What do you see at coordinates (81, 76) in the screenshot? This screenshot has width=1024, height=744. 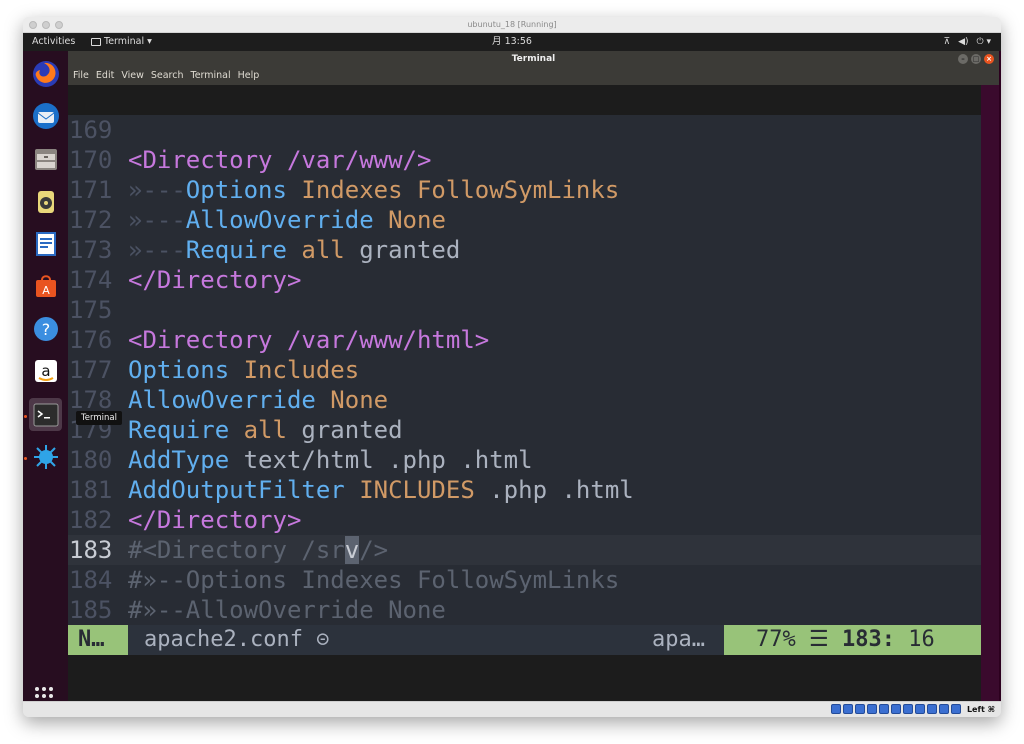 I see `menu-file: File` at bounding box center [81, 76].